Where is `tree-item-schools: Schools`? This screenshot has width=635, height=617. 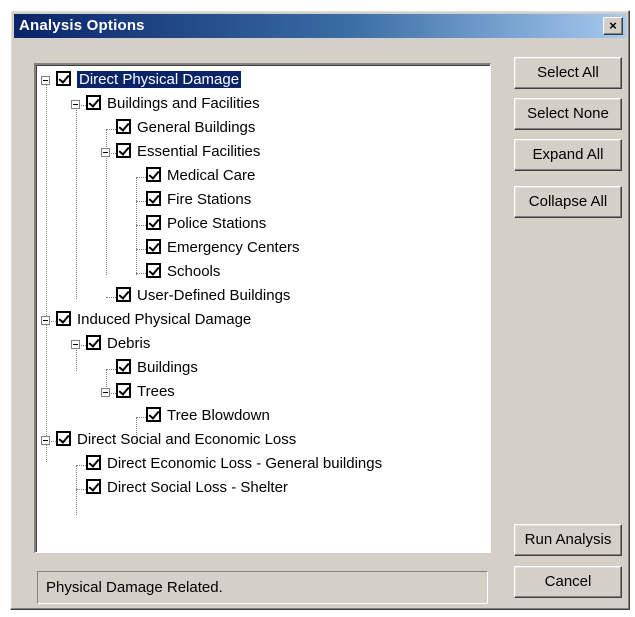 tree-item-schools: Schools is located at coordinates (183, 273).